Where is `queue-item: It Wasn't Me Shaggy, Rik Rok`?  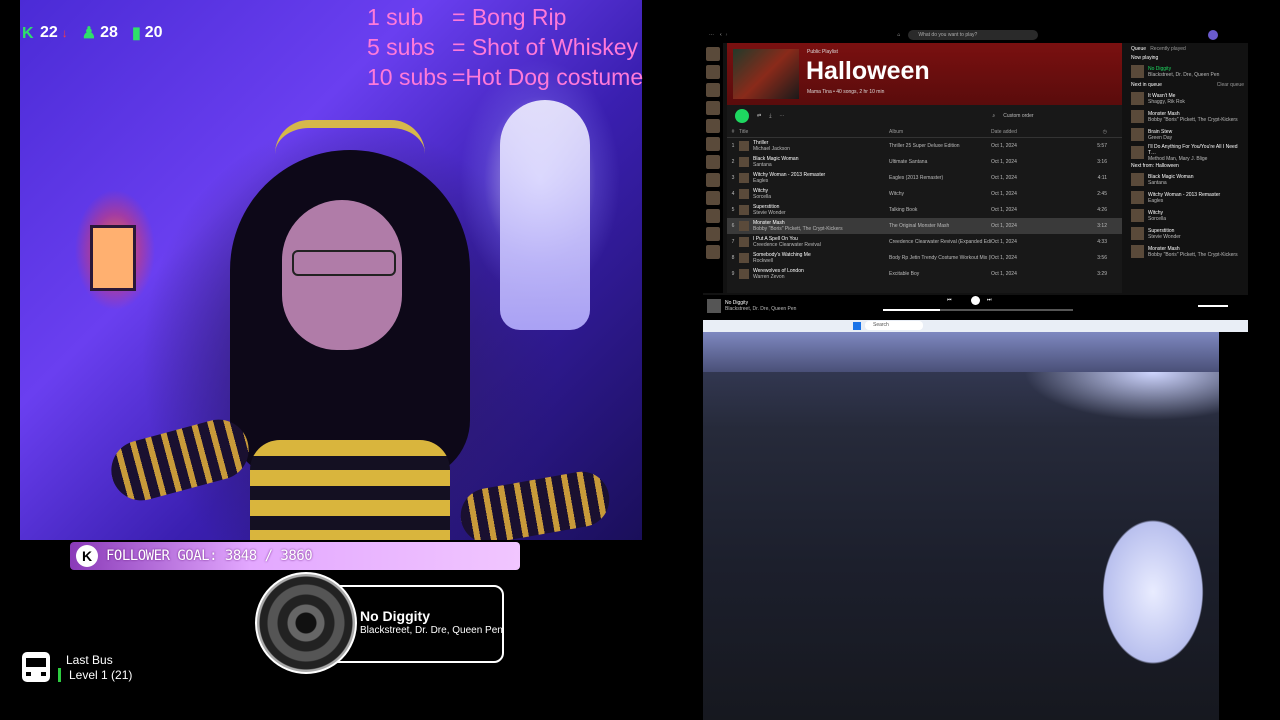
queue-item: It Wasn't Me Shaggy, Rik Rok is located at coordinates (1187, 98).